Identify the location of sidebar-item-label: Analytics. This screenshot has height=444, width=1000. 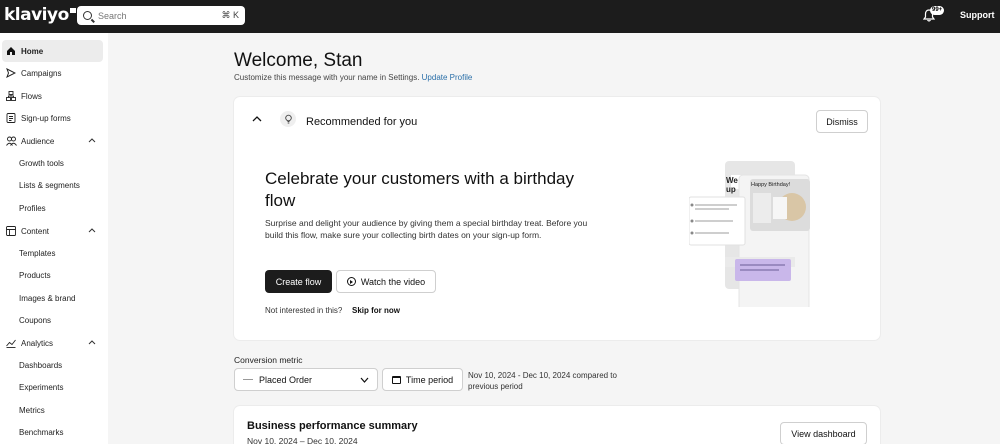
(37, 343).